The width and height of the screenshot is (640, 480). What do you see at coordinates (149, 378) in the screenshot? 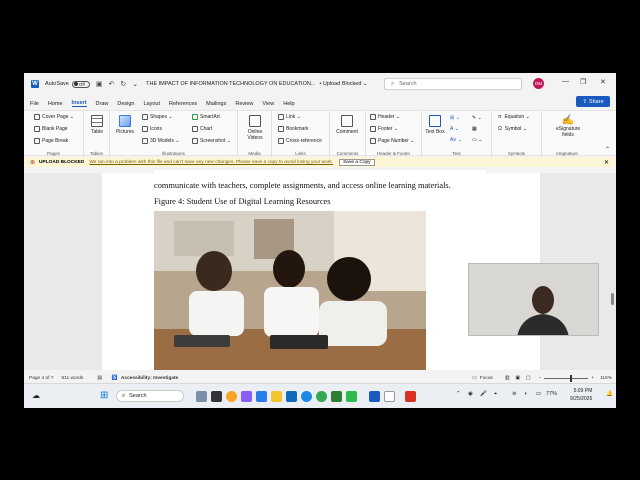
I see `accessibility-status: Accessibility: Investigate` at bounding box center [149, 378].